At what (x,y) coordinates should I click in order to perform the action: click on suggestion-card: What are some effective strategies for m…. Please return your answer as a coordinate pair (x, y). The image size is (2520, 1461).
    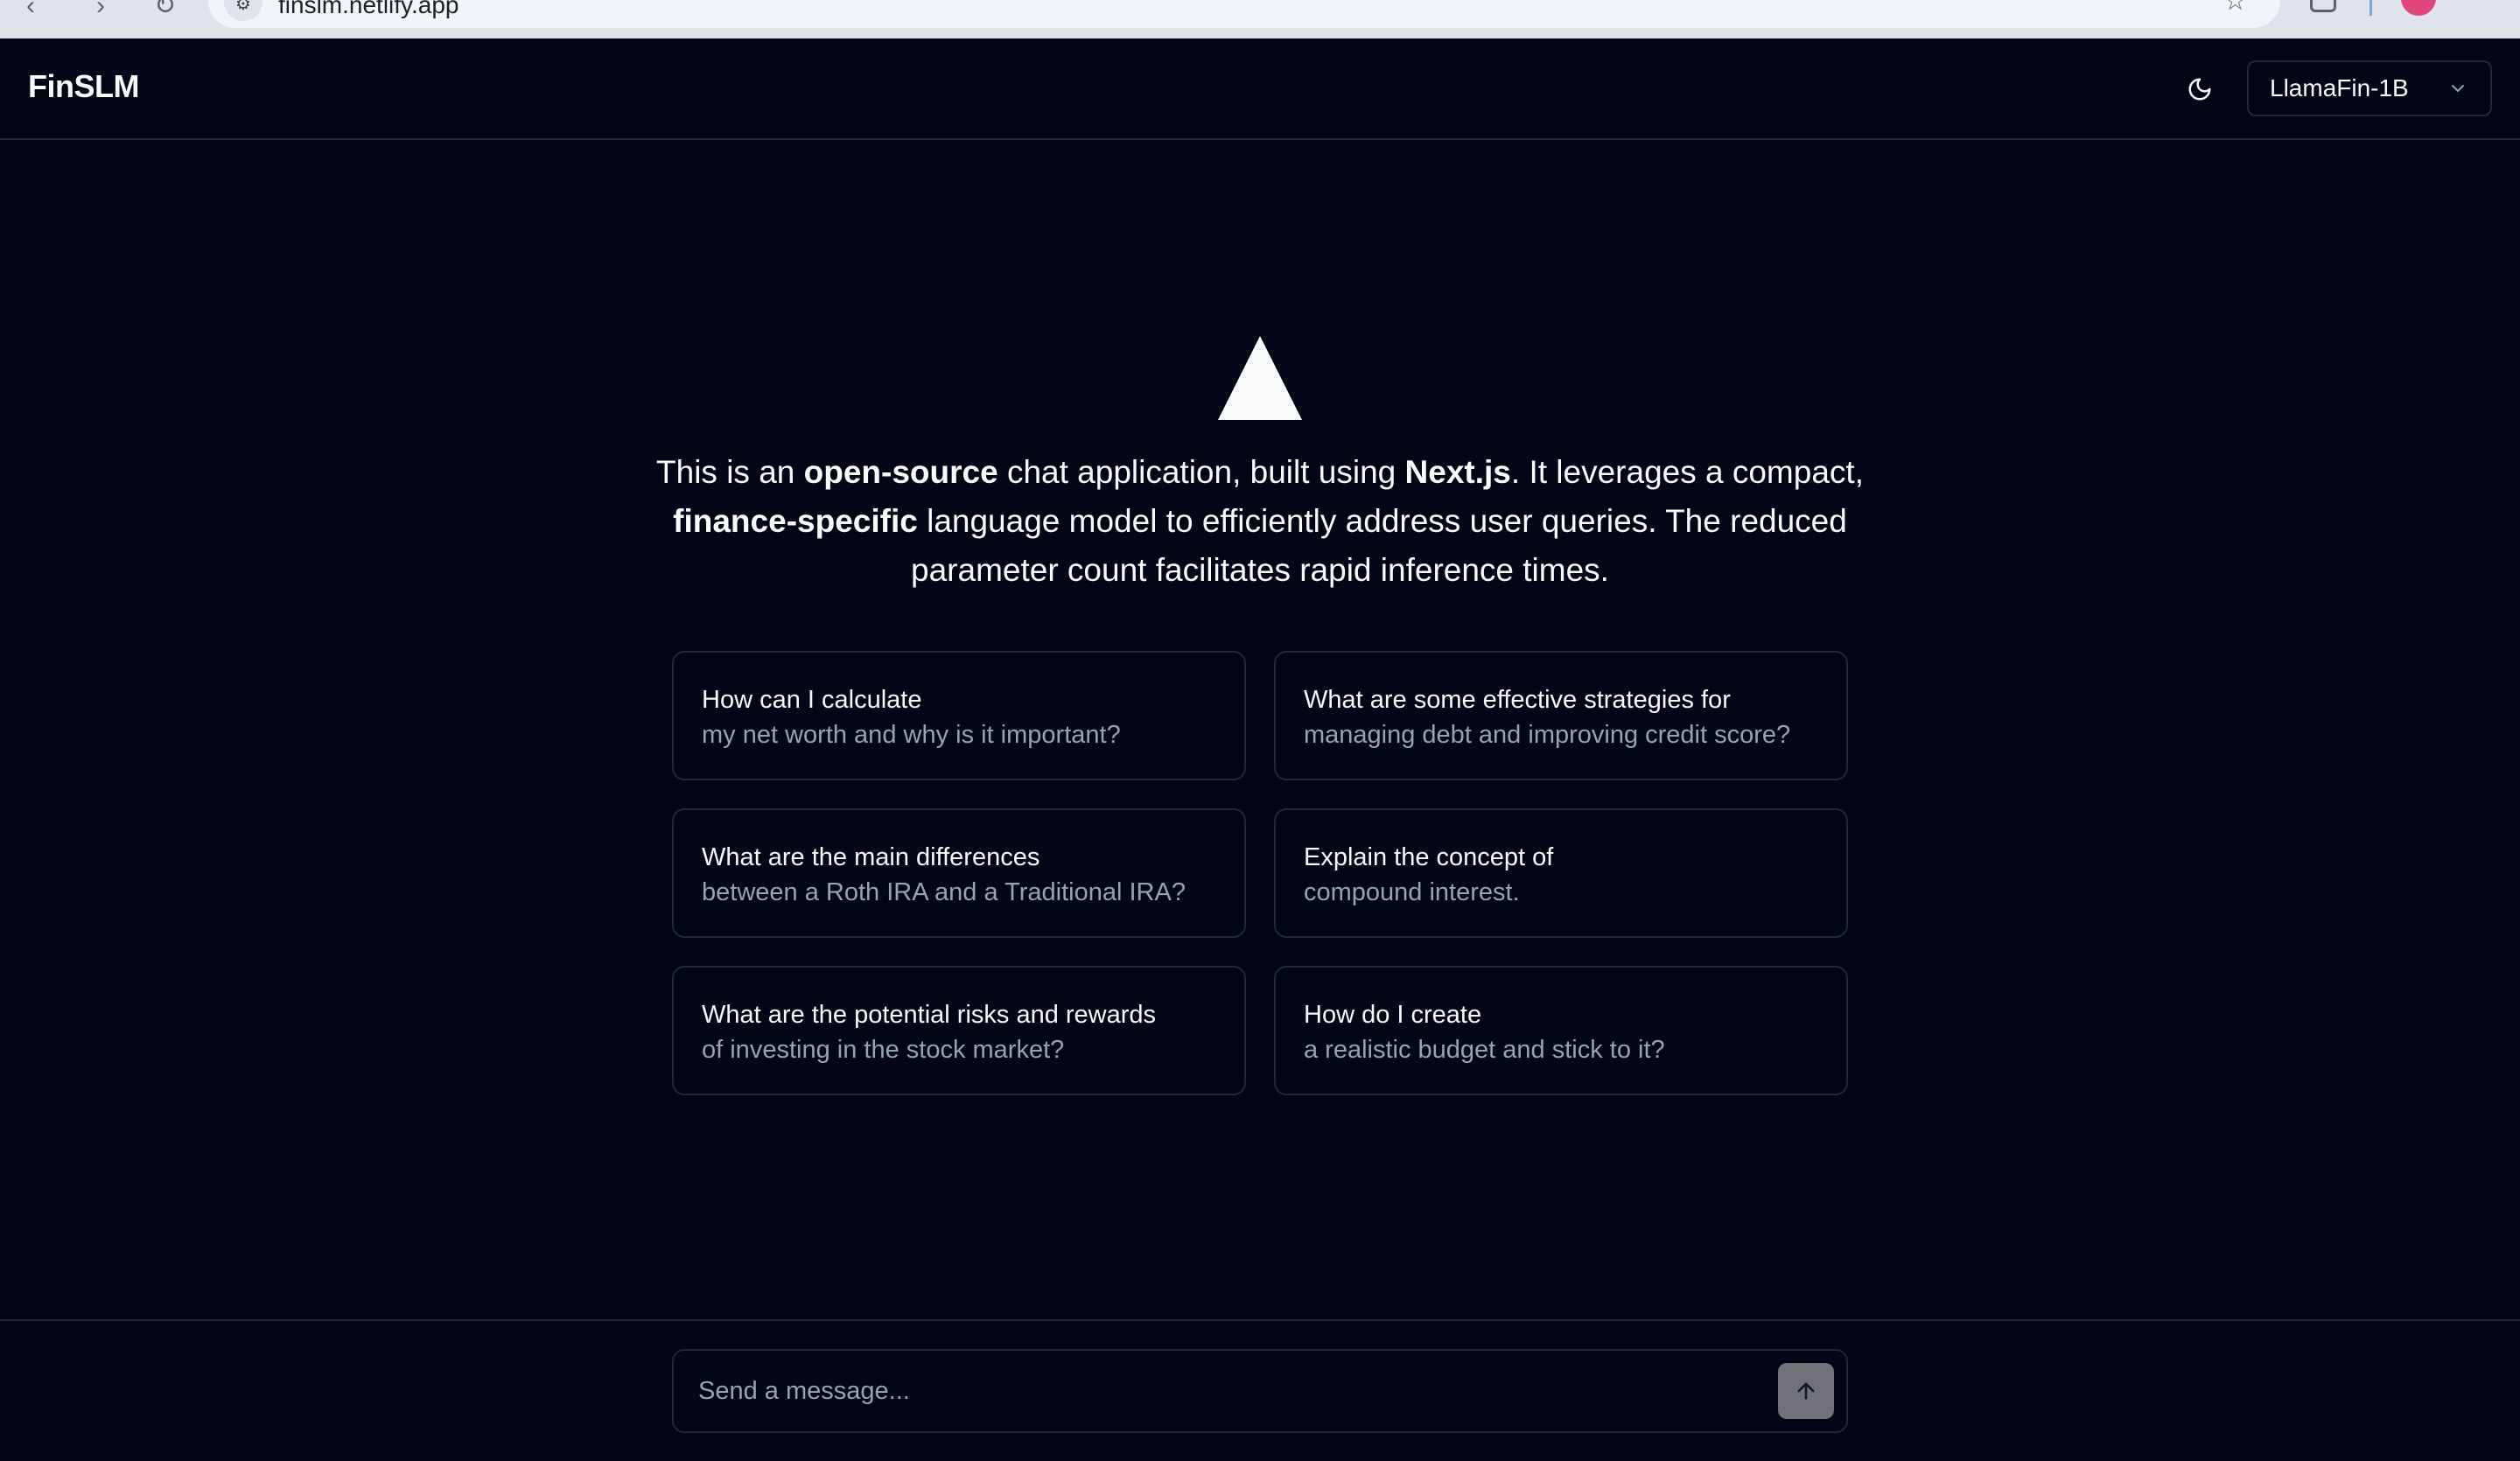
    Looking at the image, I should click on (1561, 715).